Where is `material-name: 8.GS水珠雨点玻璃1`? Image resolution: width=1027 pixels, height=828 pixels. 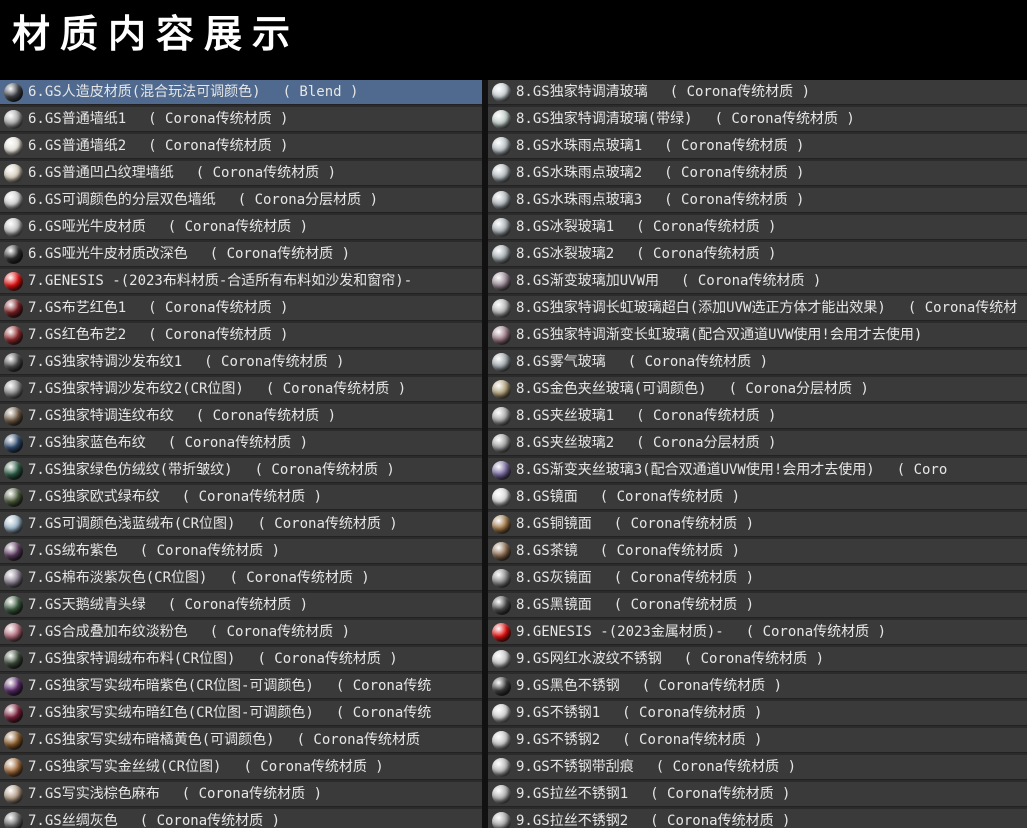 material-name: 8.GS水珠雨点玻璃1 is located at coordinates (579, 145).